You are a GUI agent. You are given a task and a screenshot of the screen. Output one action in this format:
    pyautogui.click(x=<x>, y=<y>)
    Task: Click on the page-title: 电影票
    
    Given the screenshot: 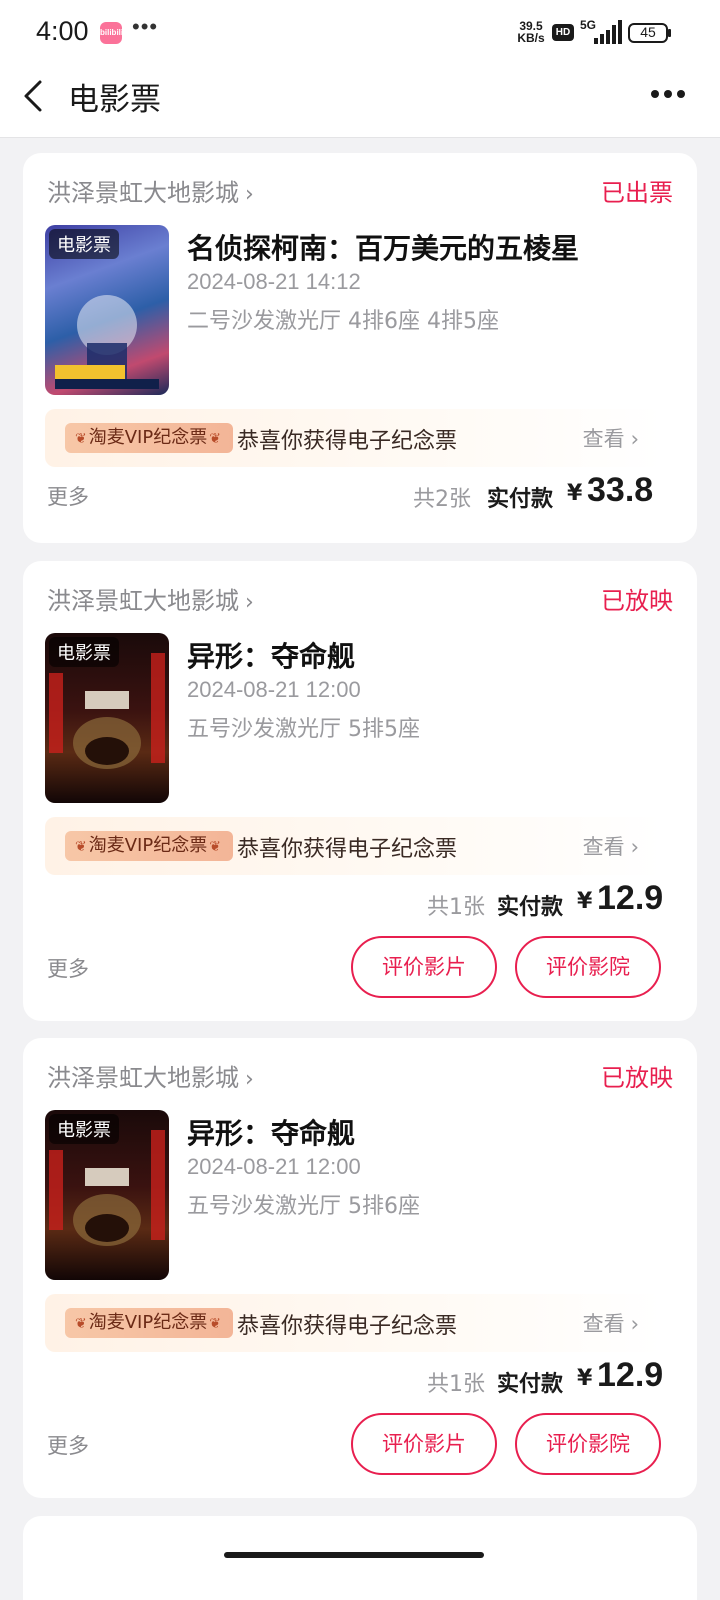 What is the action you would take?
    pyautogui.click(x=114, y=100)
    